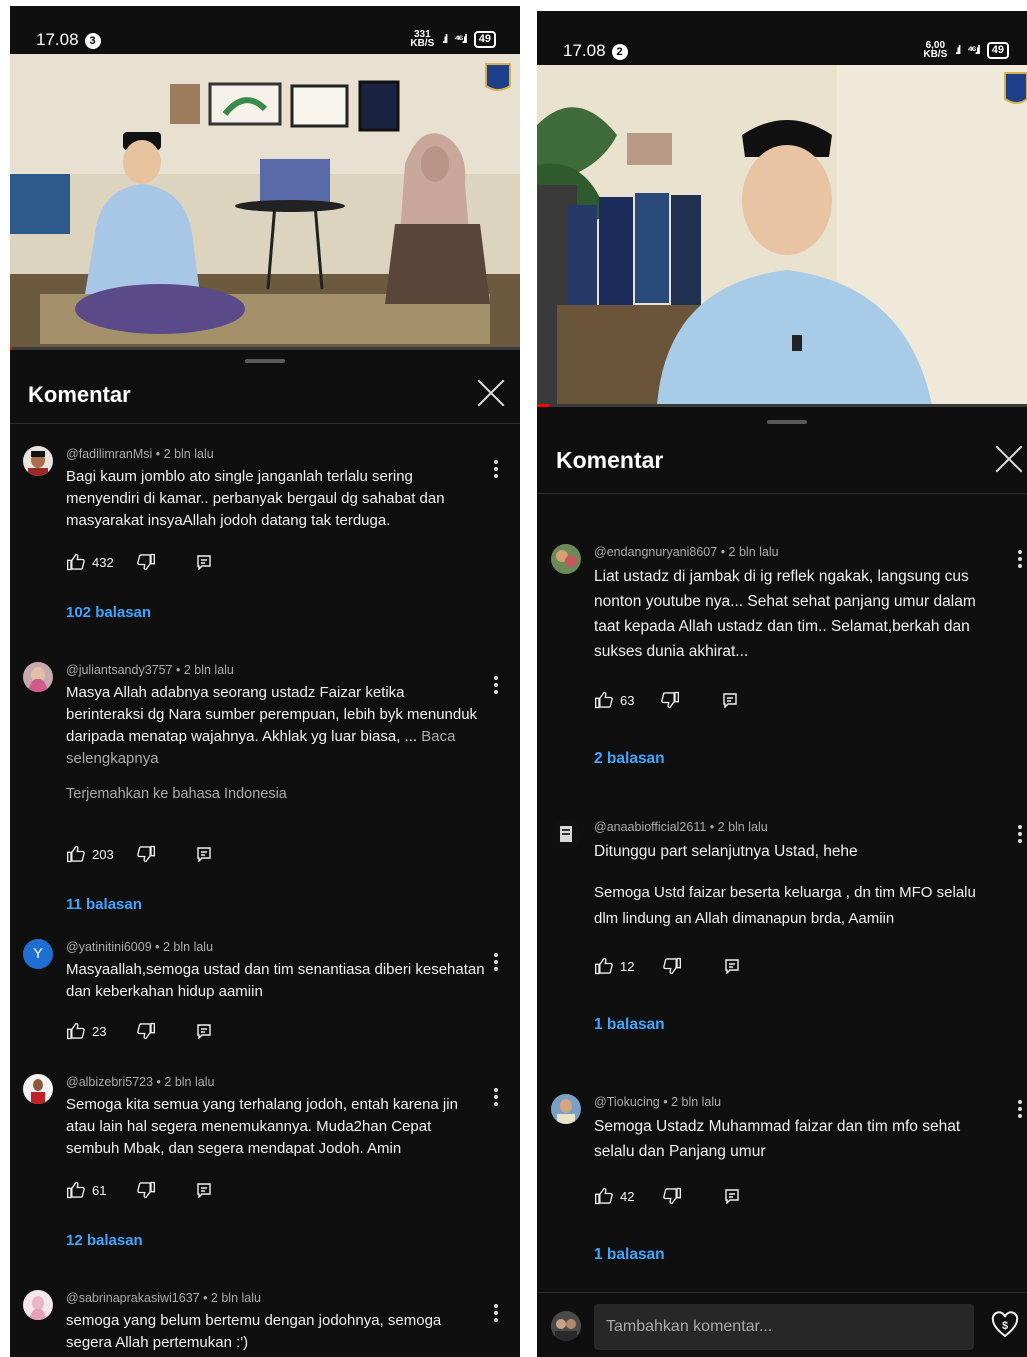  I want to click on video-frame, so click(782, 235).